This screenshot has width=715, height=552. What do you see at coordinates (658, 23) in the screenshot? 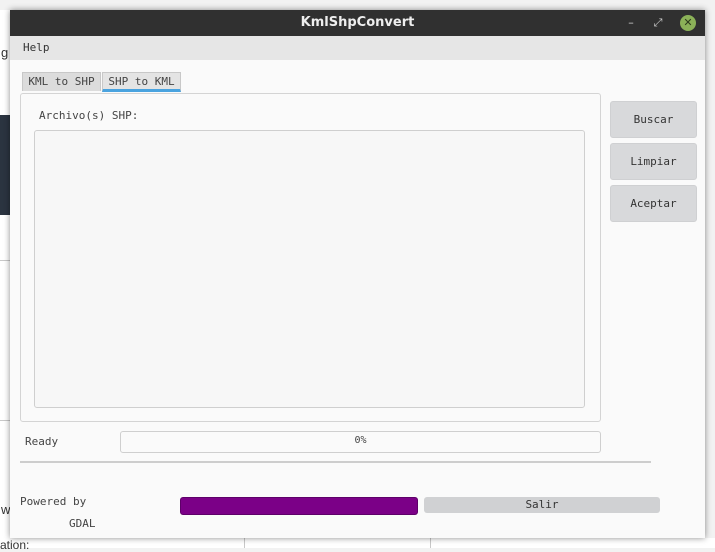
I see `maximize-icon: ⤢` at bounding box center [658, 23].